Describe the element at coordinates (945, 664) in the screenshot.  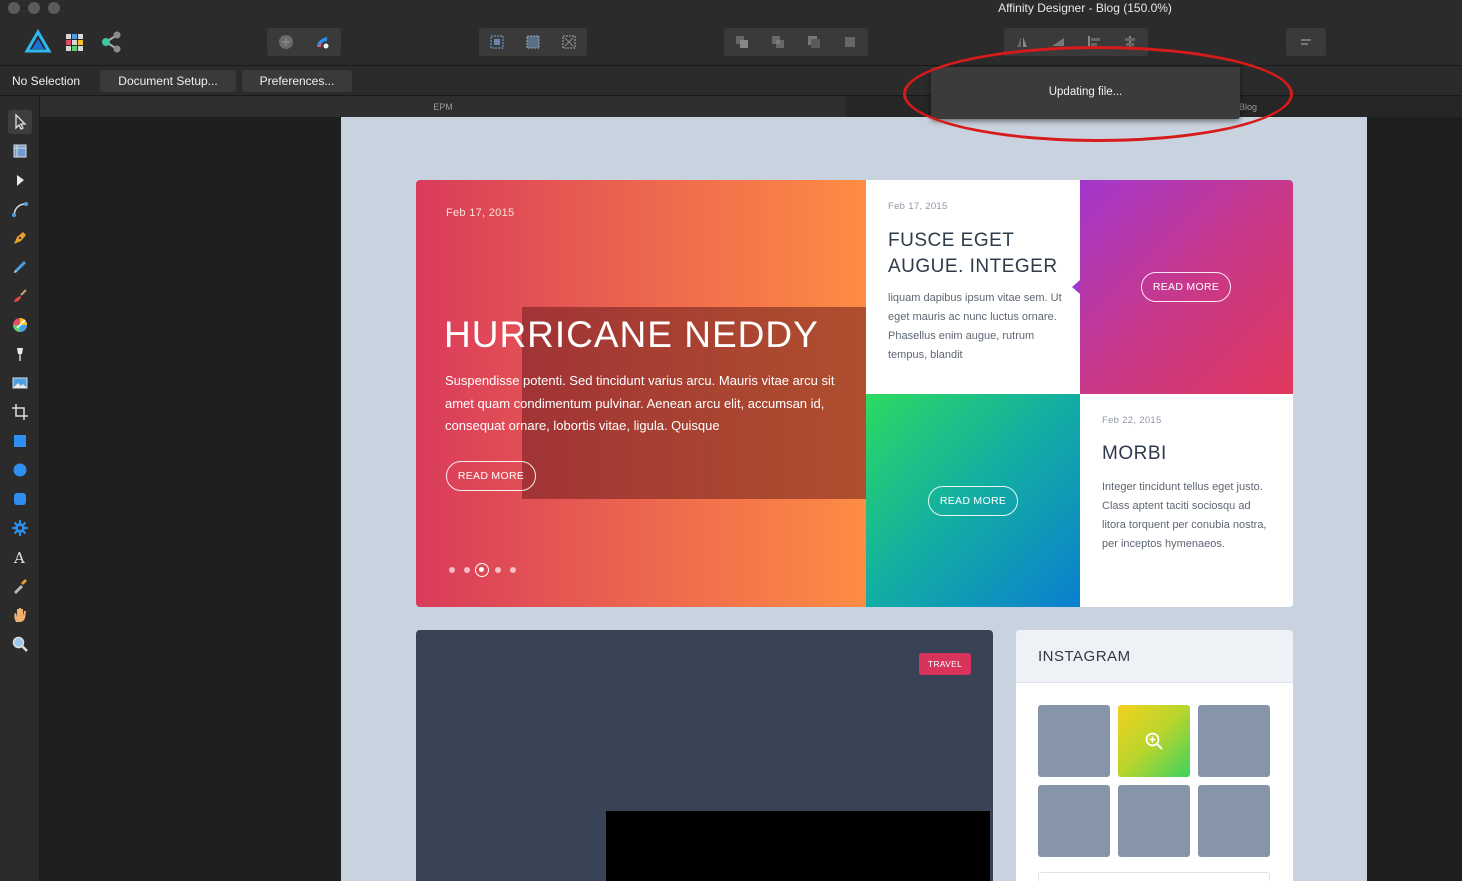
I see `travel-badge: TRAVEL` at that location.